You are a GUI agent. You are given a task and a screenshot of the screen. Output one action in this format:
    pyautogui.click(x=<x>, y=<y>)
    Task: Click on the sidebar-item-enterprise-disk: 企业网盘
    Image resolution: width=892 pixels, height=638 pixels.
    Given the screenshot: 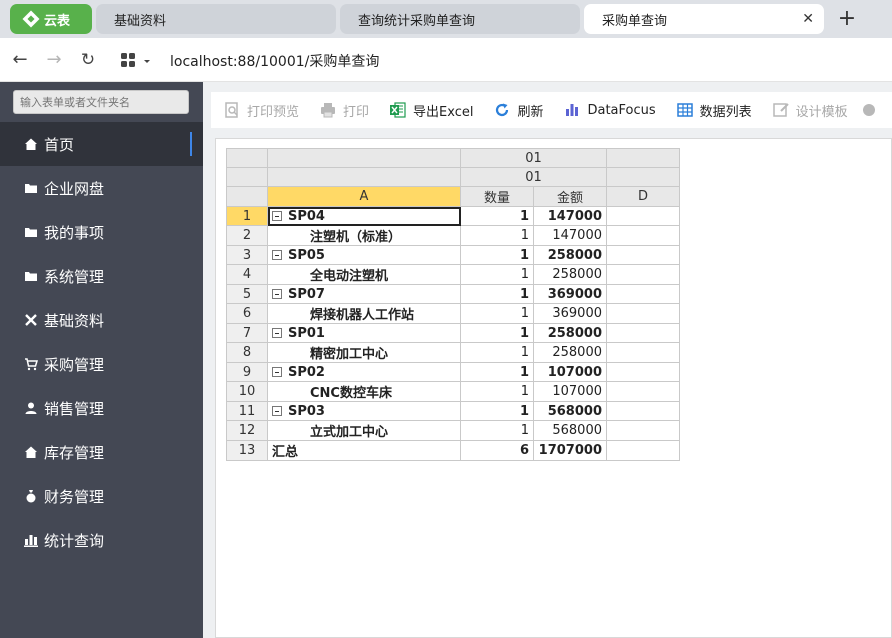 What is the action you would take?
    pyautogui.click(x=101, y=188)
    